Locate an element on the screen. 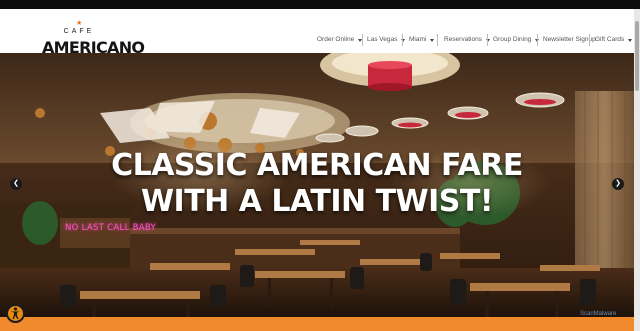 Image resolution: width=640 pixels, height=331 pixels. nav-label: Gift Cards is located at coordinates (610, 39).